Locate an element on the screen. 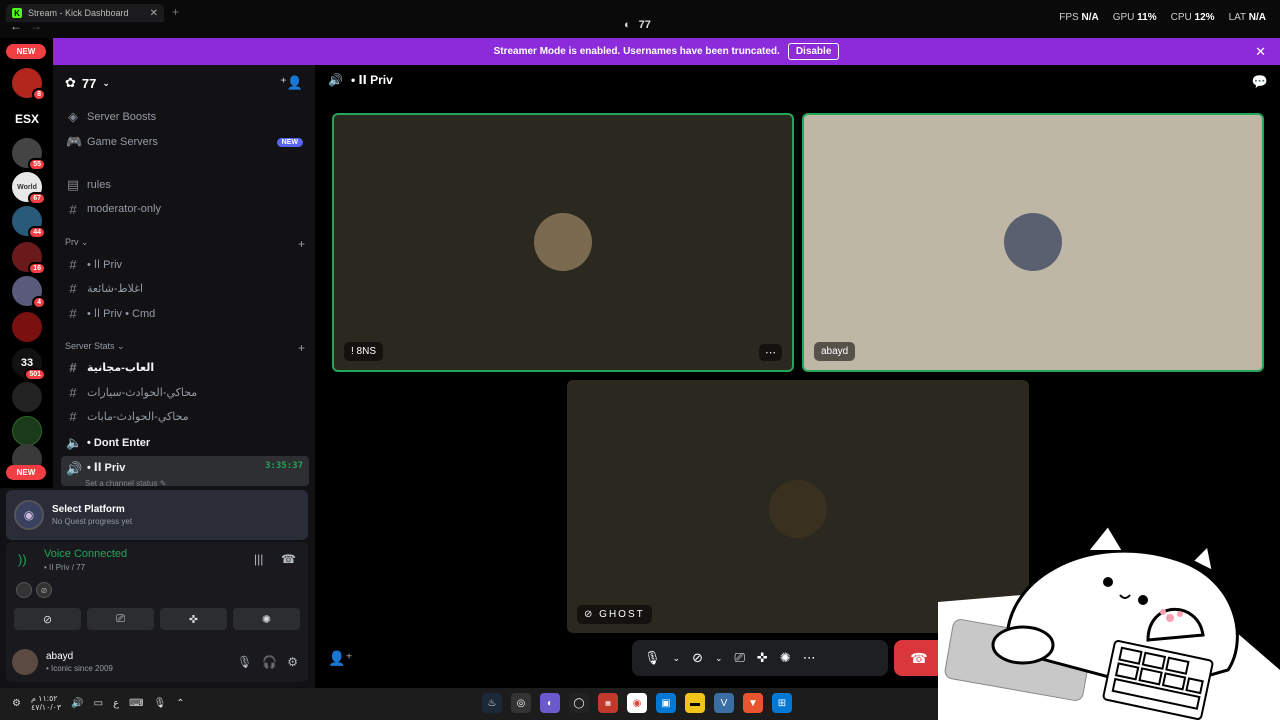 The width and height of the screenshot is (1280, 720). language-indicator: ع is located at coordinates (116, 703).